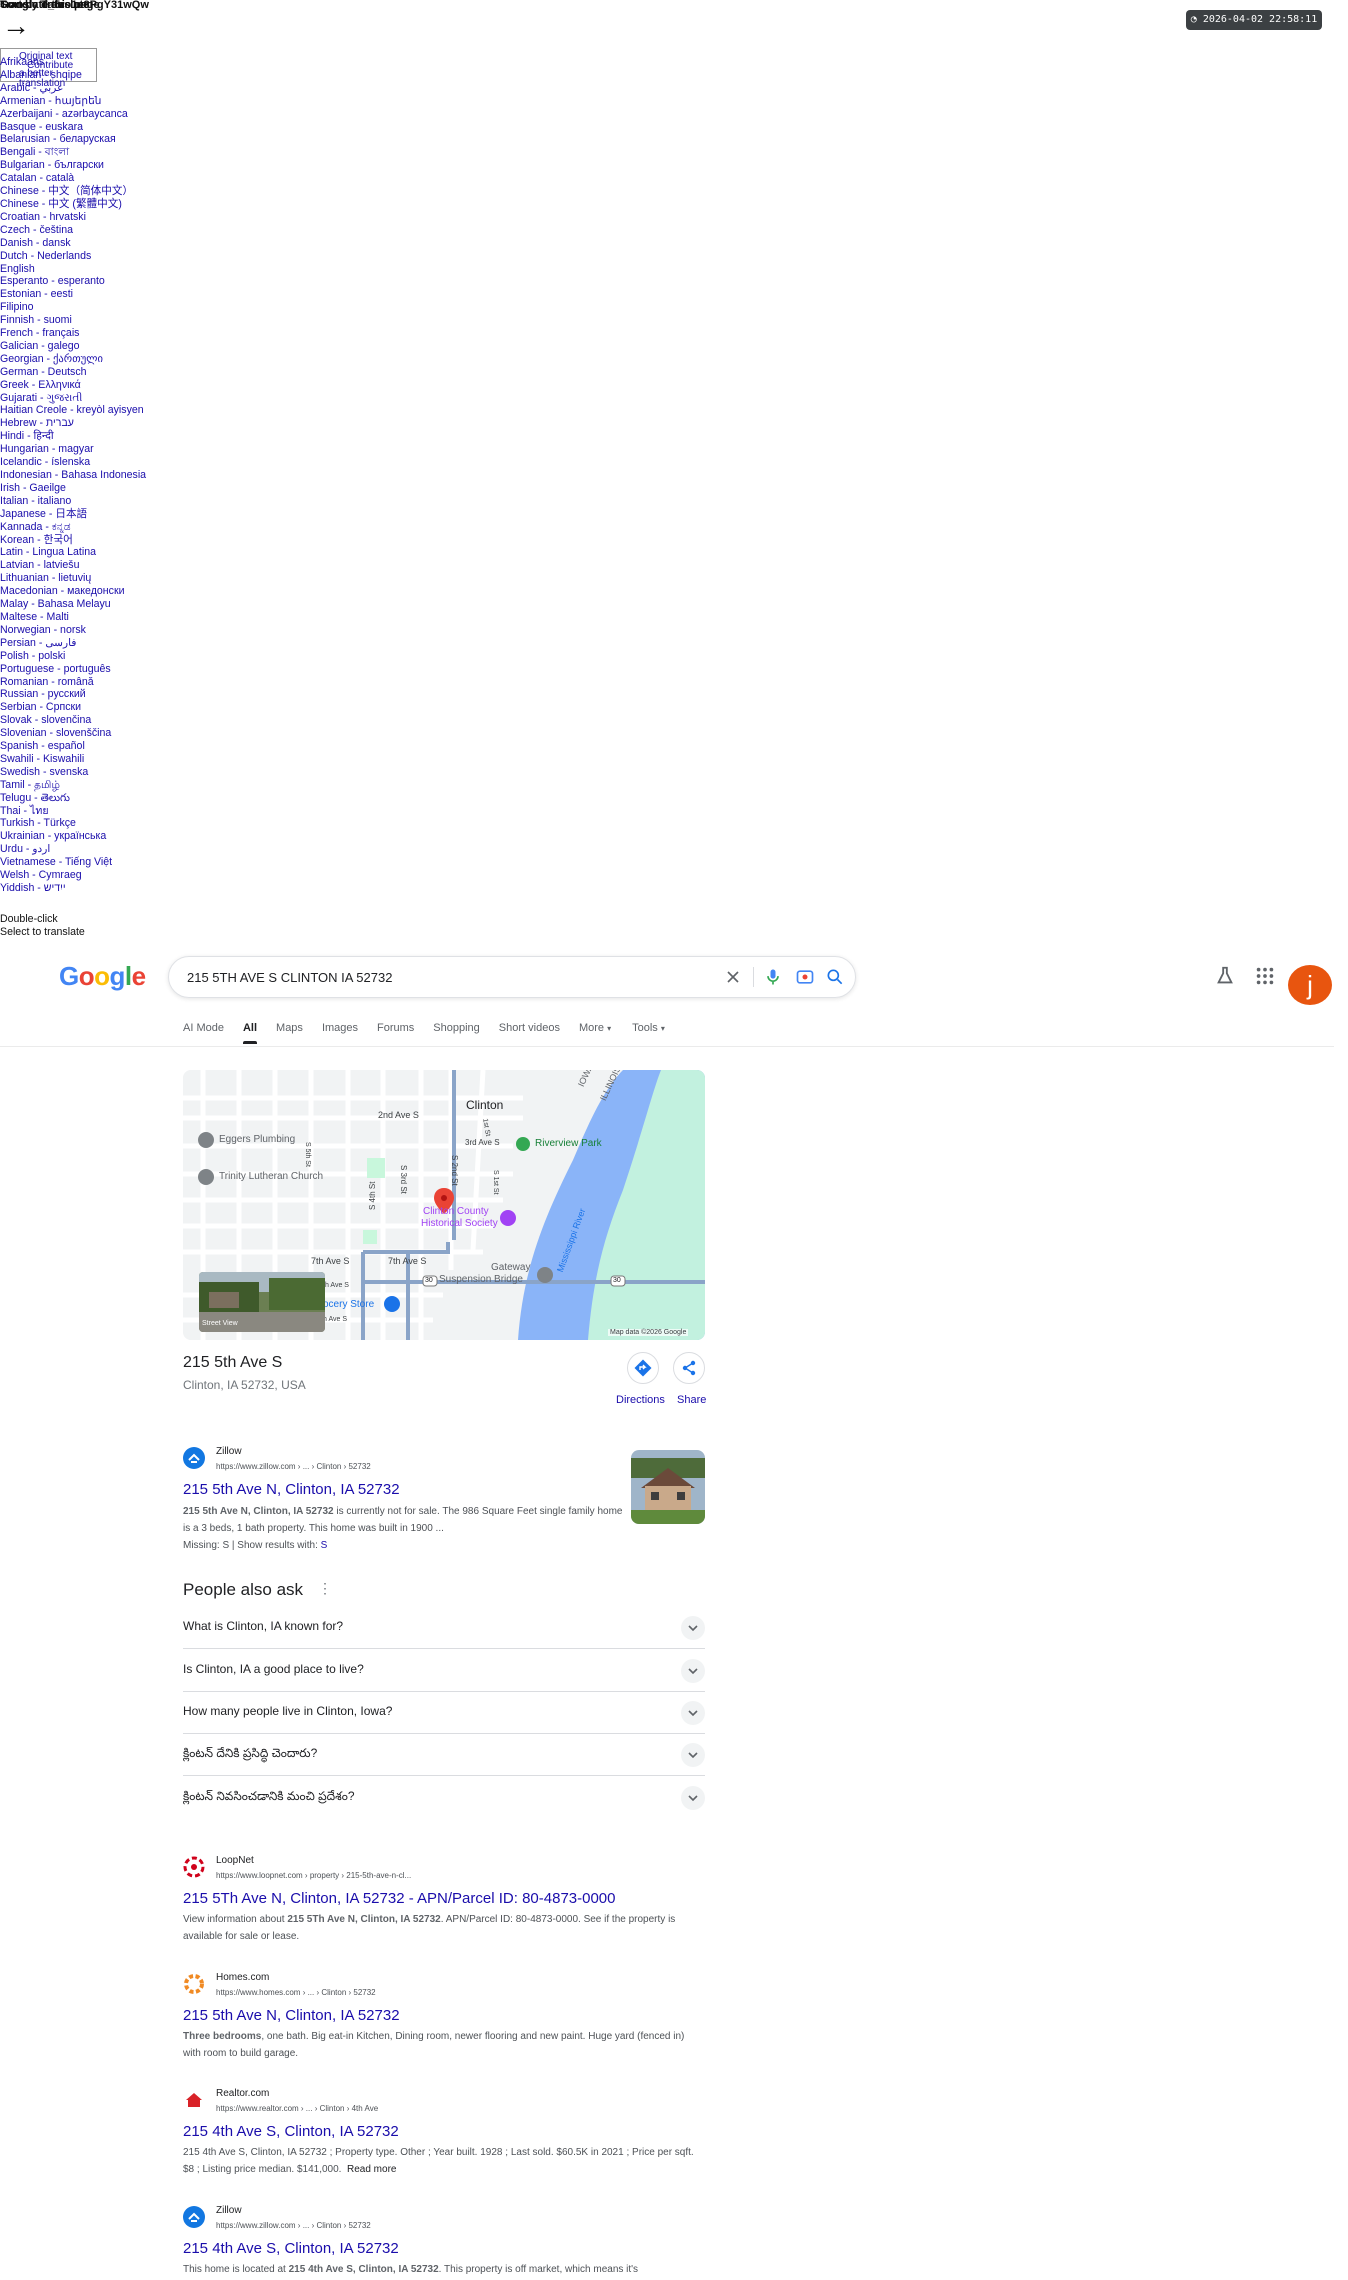 The height and width of the screenshot is (2280, 1348). What do you see at coordinates (73, 475) in the screenshot?
I see `language-option: Indonesian - Bahasa Indonesia` at bounding box center [73, 475].